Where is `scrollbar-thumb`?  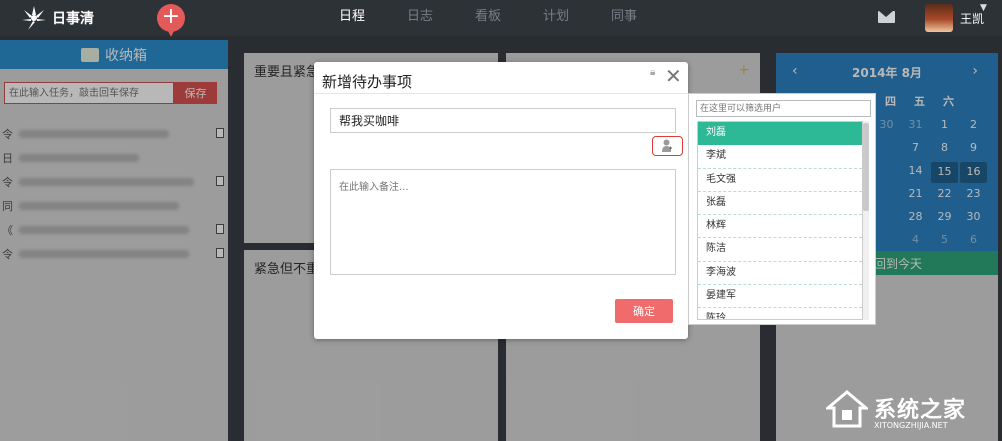
scrollbar-thumb is located at coordinates (866, 167).